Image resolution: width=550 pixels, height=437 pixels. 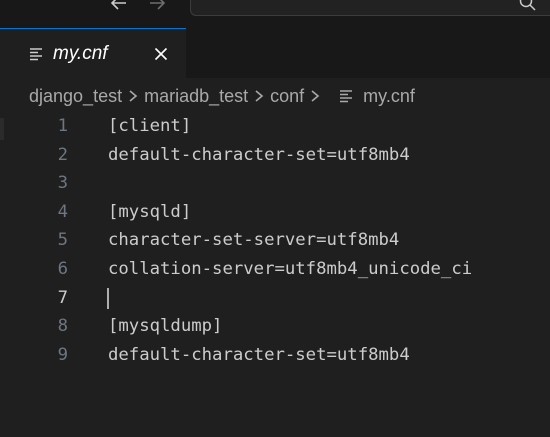 I want to click on code-text: collation-server=utf8mb4_unicode_ci, so click(x=290, y=269).